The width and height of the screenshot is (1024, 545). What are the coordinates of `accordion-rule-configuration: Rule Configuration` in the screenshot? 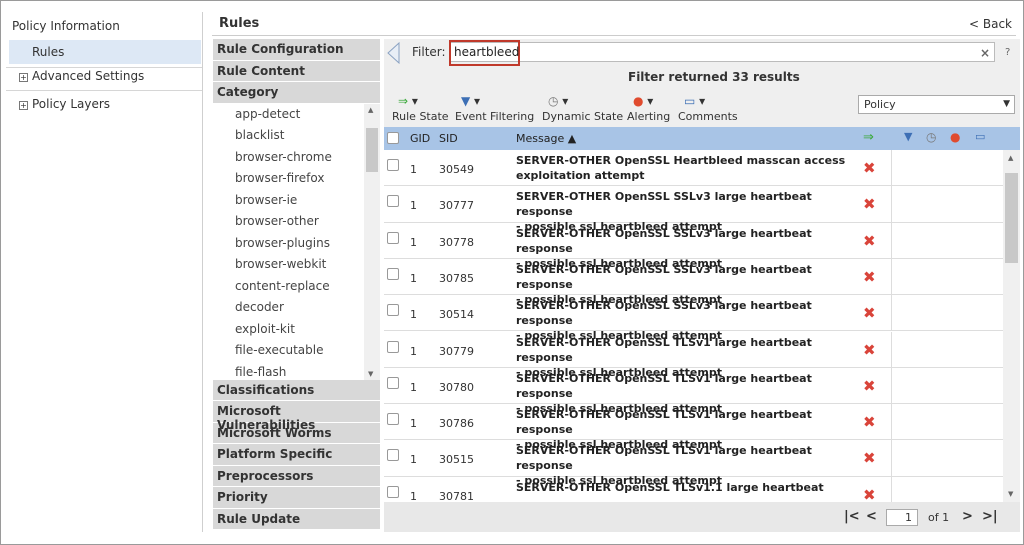 It's located at (296, 50).